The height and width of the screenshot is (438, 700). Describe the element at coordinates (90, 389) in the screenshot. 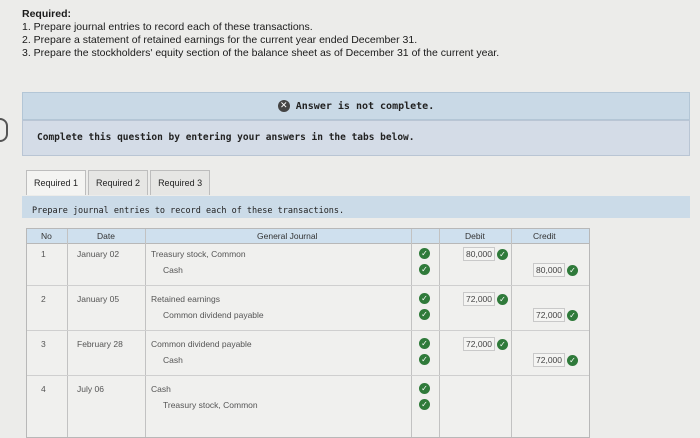

I see `entry-date: July 06` at that location.